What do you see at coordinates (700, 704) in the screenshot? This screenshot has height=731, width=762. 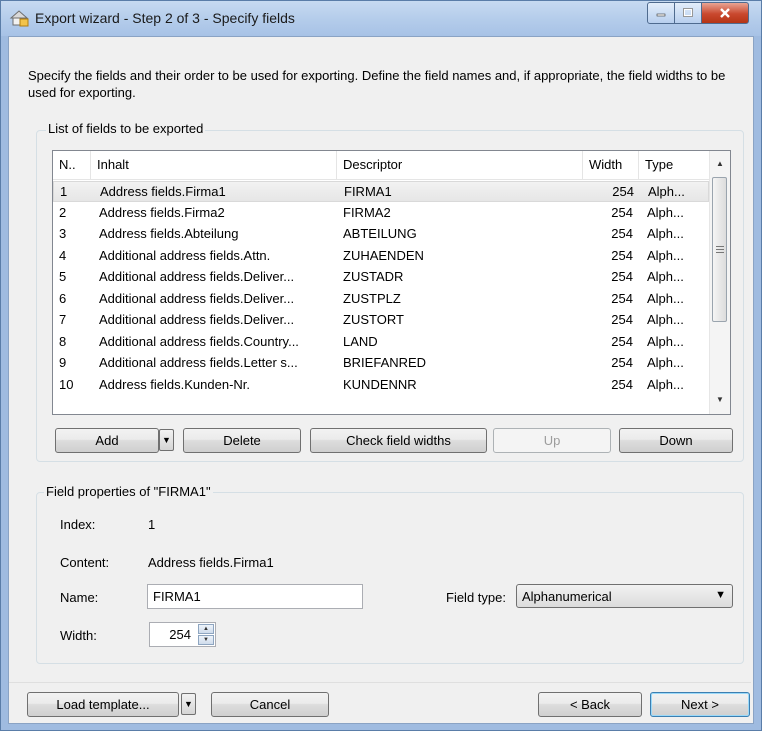 I see `next-button: Next >` at bounding box center [700, 704].